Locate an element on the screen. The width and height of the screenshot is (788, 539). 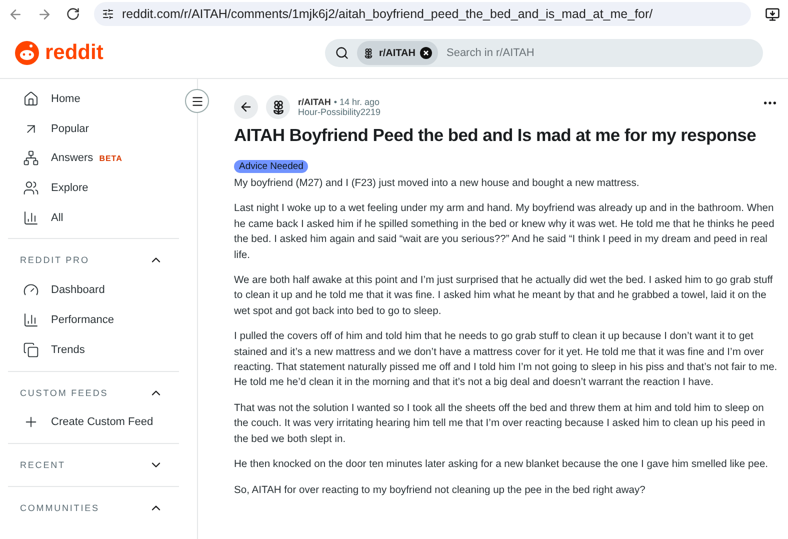
home-icon is located at coordinates (31, 98).